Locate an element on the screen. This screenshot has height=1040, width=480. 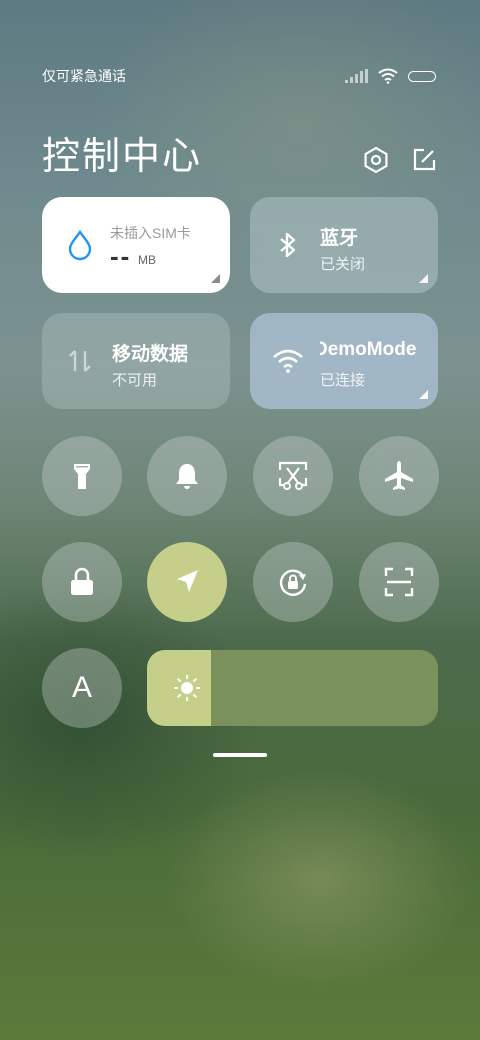
brightness-icon is located at coordinates (187, 688).